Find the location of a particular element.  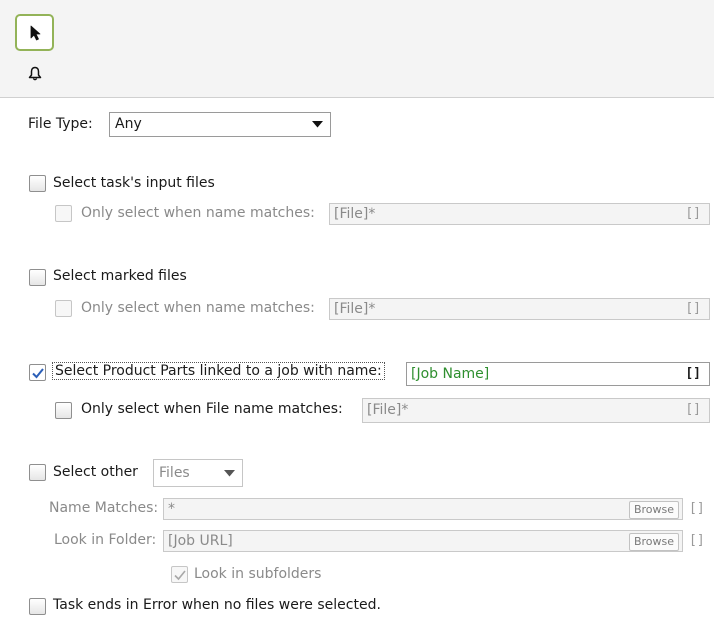

product-parts-file-pattern-field: [File]* [] is located at coordinates (536, 410).